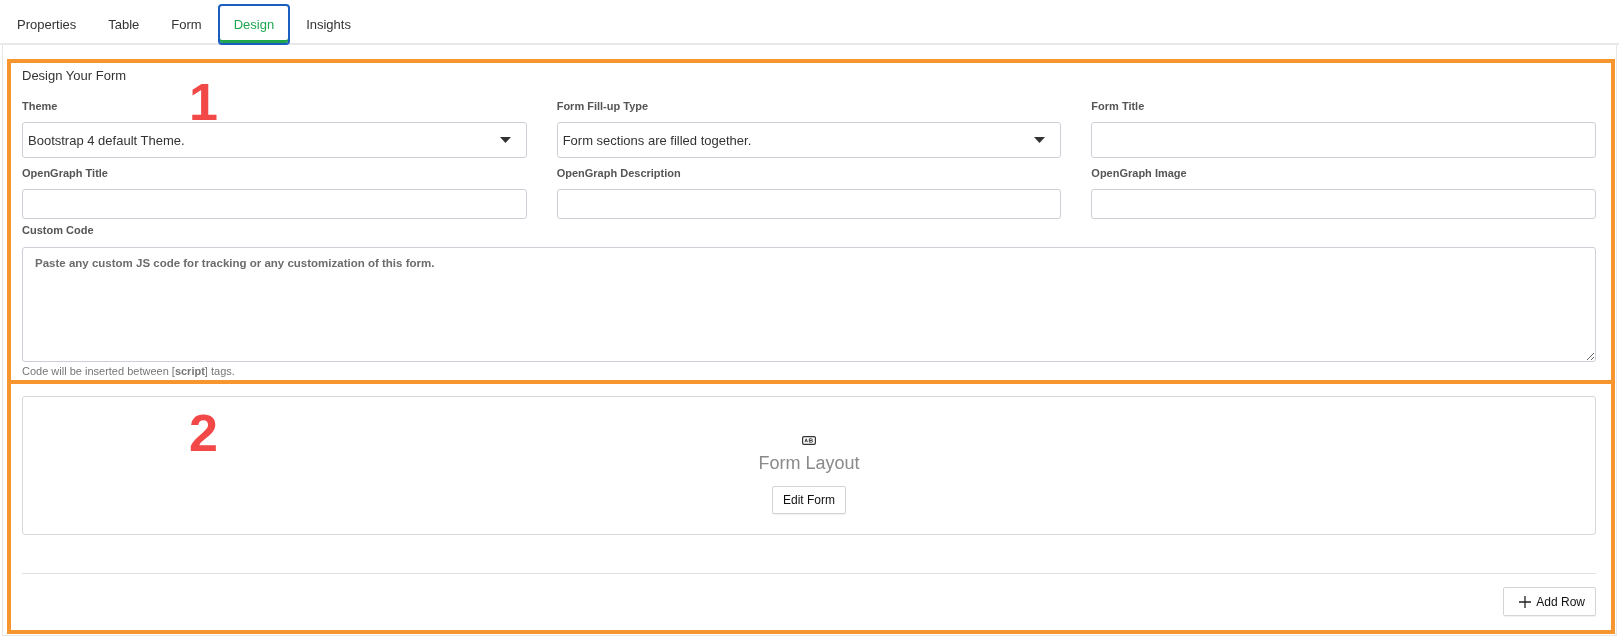 This screenshot has height=640, width=1619. What do you see at coordinates (809, 440) in the screenshot?
I see `text-box-icon` at bounding box center [809, 440].